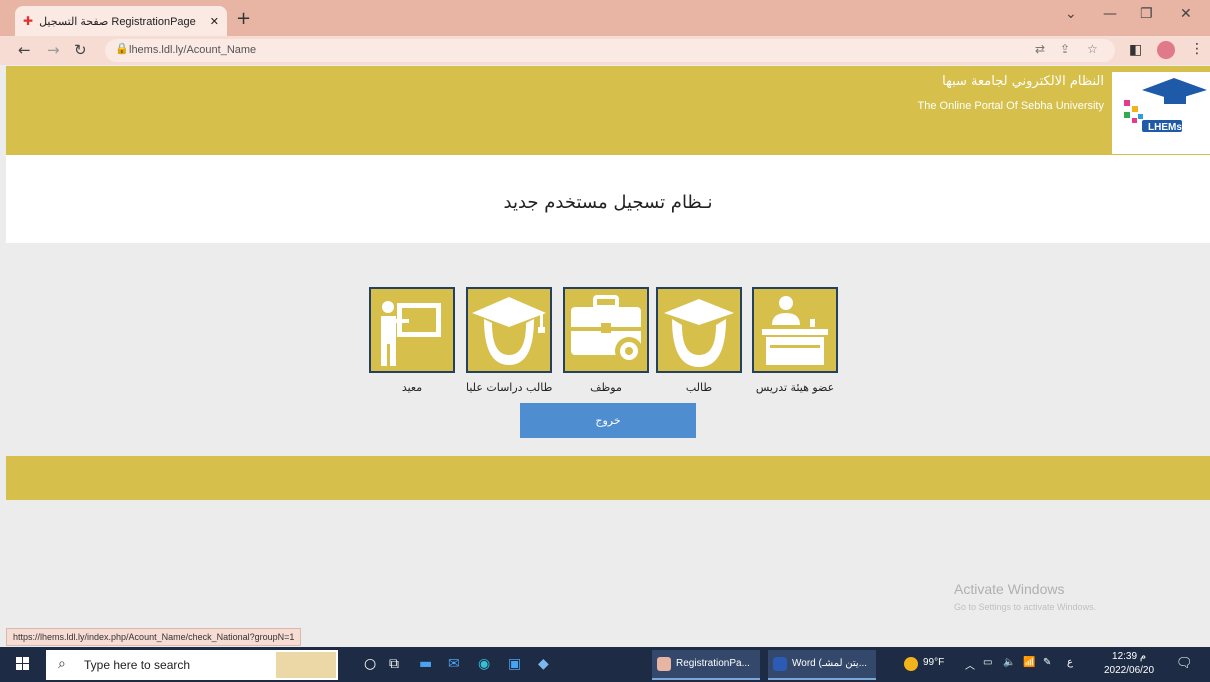  Describe the element at coordinates (1065, 49) in the screenshot. I see `share-icon: ⇪` at that location.